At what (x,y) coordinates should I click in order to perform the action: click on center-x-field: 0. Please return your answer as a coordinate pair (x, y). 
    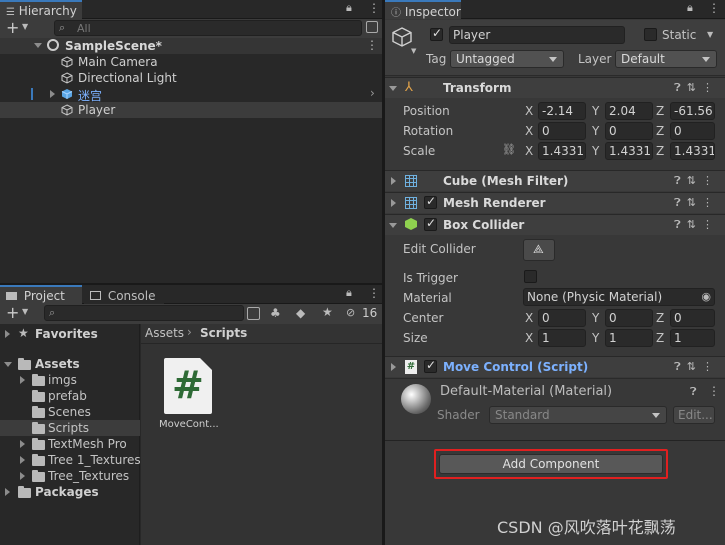
    Looking at the image, I should click on (562, 318).